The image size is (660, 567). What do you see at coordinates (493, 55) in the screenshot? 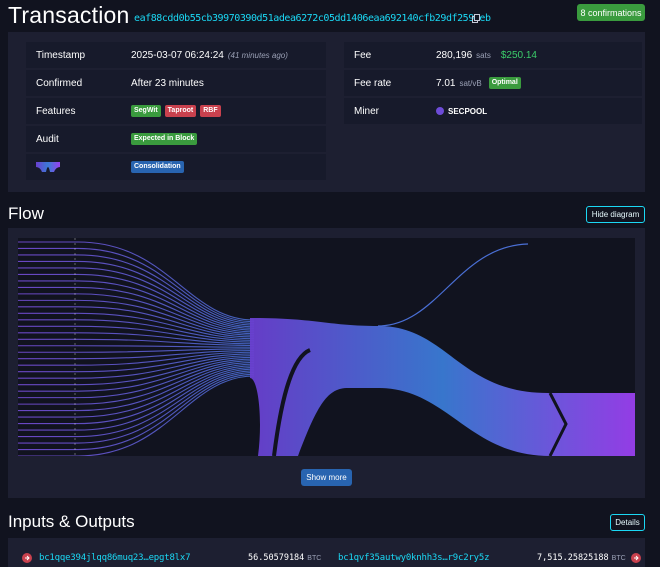
I see `fee-row: Fee 280,196 sats $250.14` at bounding box center [493, 55].